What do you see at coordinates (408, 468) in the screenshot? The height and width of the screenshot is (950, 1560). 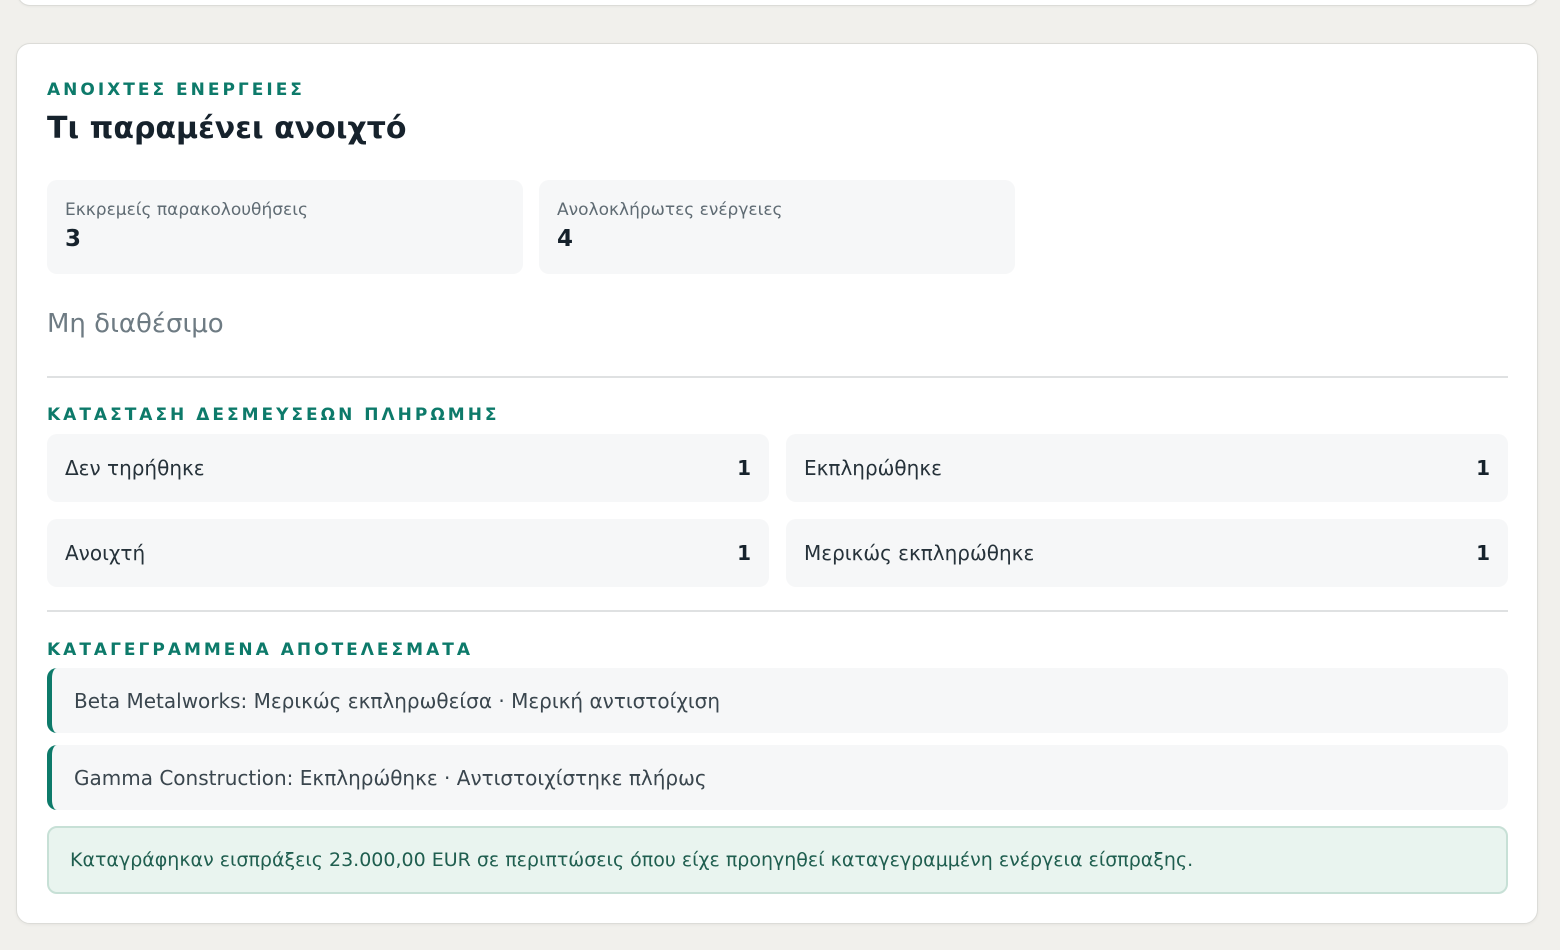 I see `status-item-not-kept: Δεν τηρήθηκε 1` at bounding box center [408, 468].